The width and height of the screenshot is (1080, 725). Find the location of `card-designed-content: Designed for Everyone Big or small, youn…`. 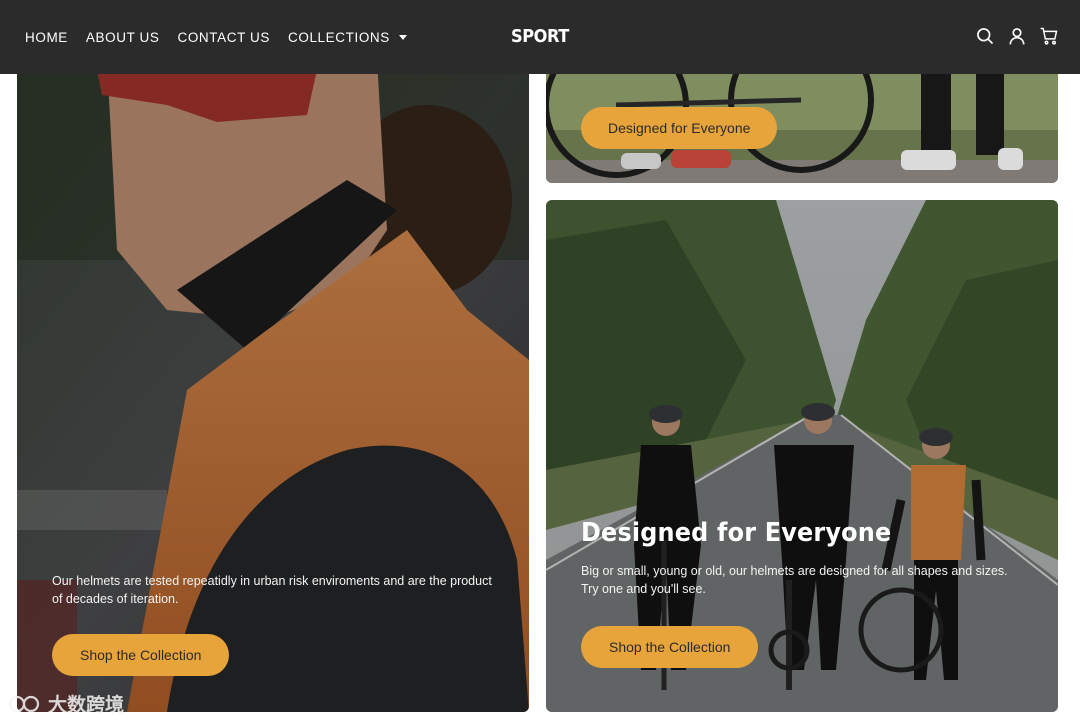

card-designed-content: Designed for Everyone Big or small, youn… is located at coordinates (802, 593).